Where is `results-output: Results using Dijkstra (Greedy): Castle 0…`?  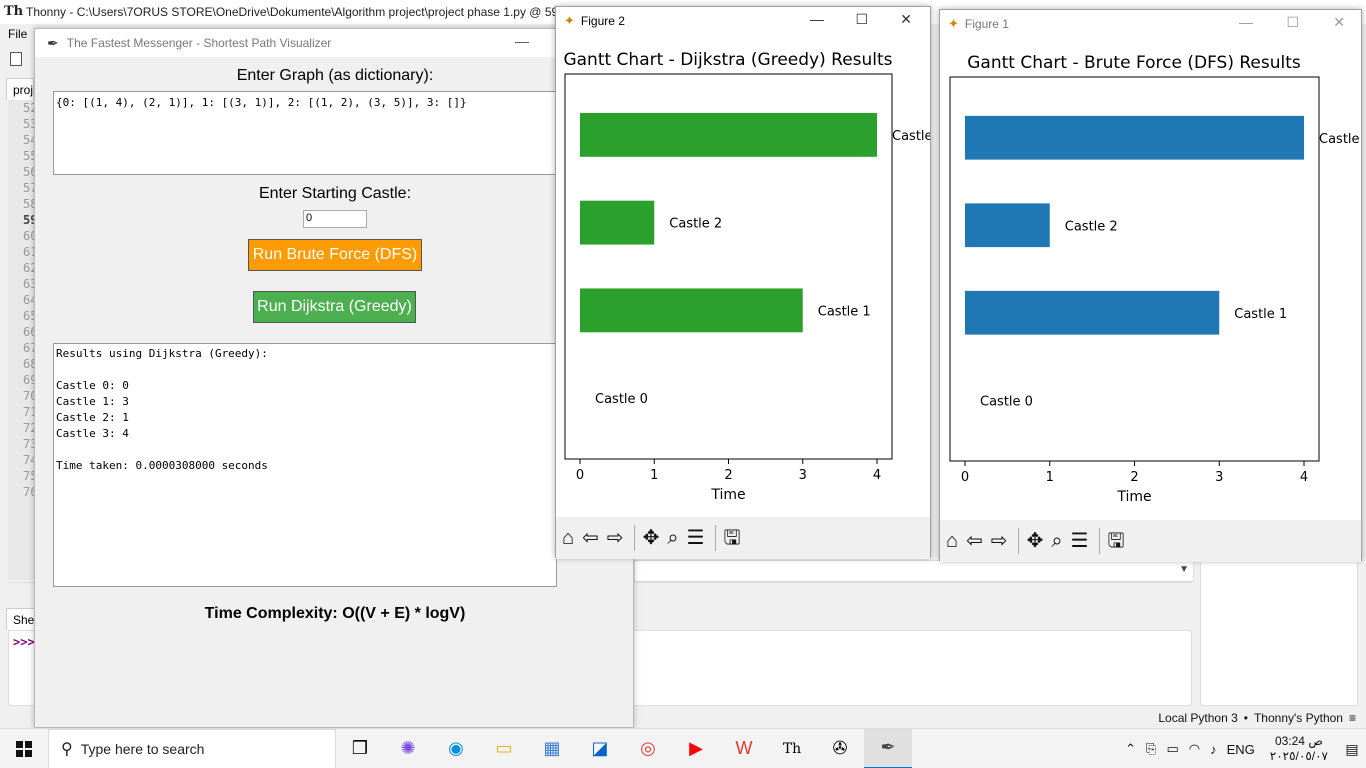 results-output: Results using Dijkstra (Greedy): Castle 0… is located at coordinates (305, 465).